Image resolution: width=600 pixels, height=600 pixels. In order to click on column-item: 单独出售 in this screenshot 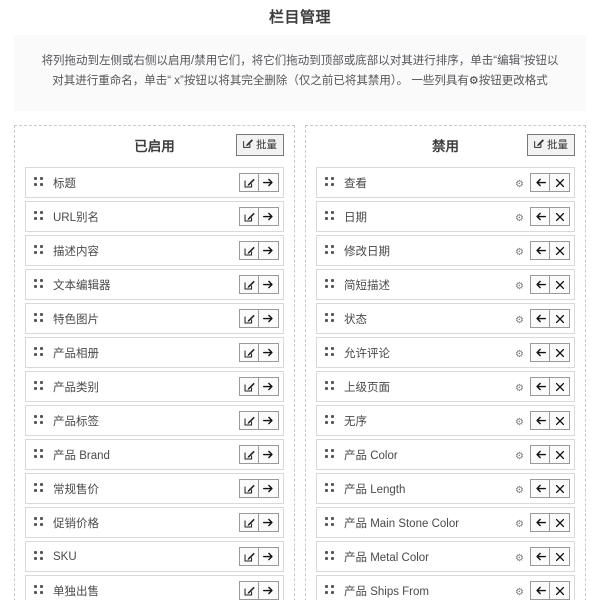, I will do `click(154, 587)`.